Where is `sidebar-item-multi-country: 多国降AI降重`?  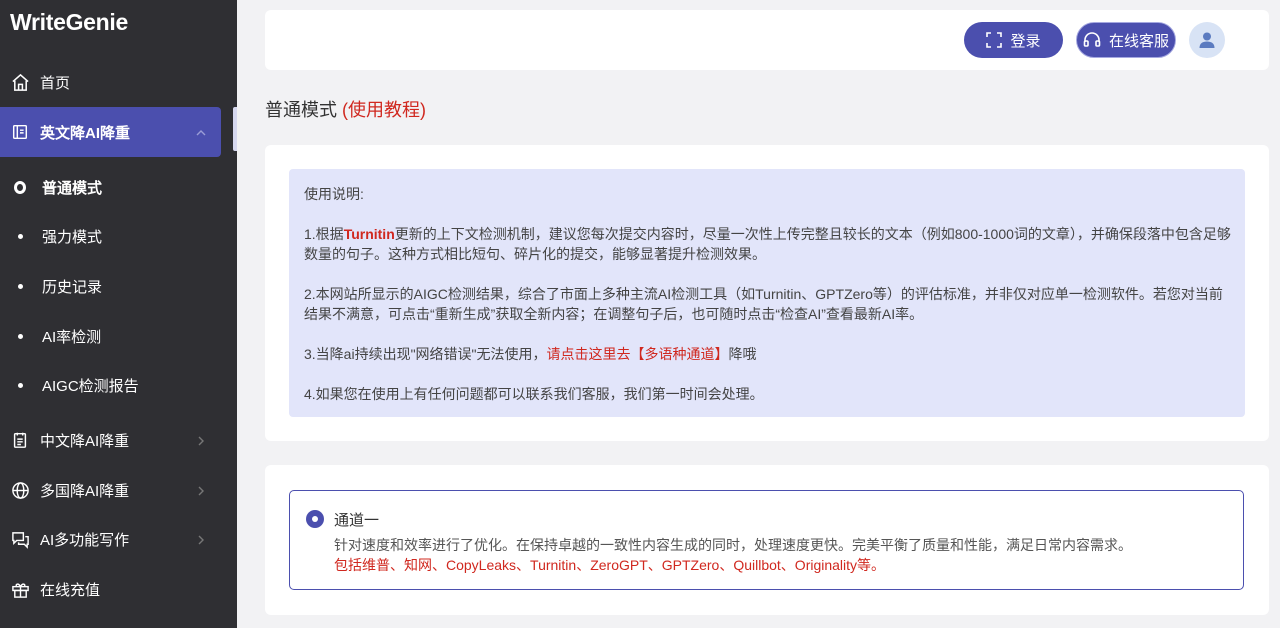 sidebar-item-multi-country: 多国降AI降重 is located at coordinates (110, 490).